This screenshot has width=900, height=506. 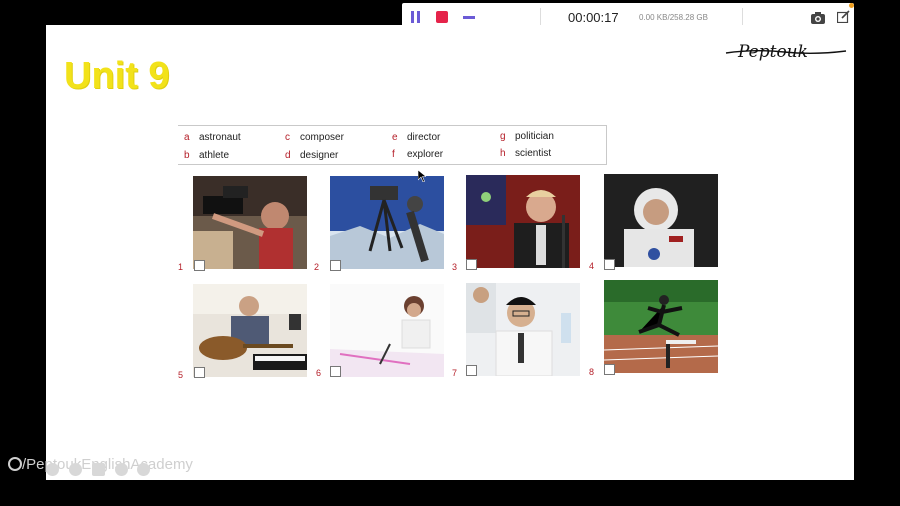 I want to click on word-item: g politician, so click(x=527, y=136).